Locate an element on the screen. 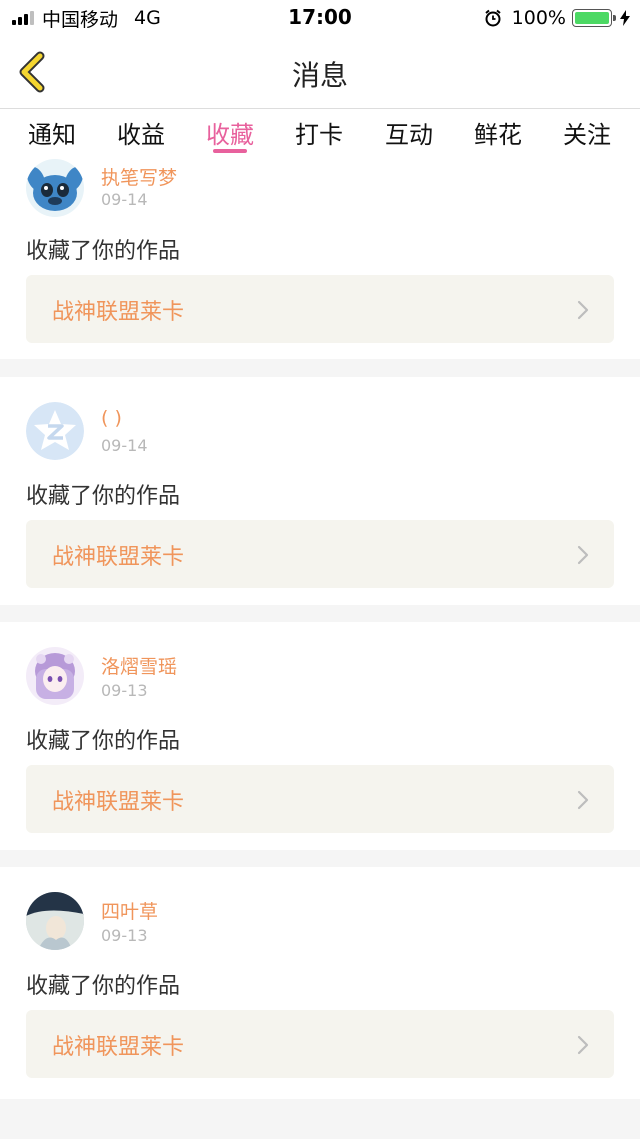  tab-checkin: 打卡 is located at coordinates (319, 132).